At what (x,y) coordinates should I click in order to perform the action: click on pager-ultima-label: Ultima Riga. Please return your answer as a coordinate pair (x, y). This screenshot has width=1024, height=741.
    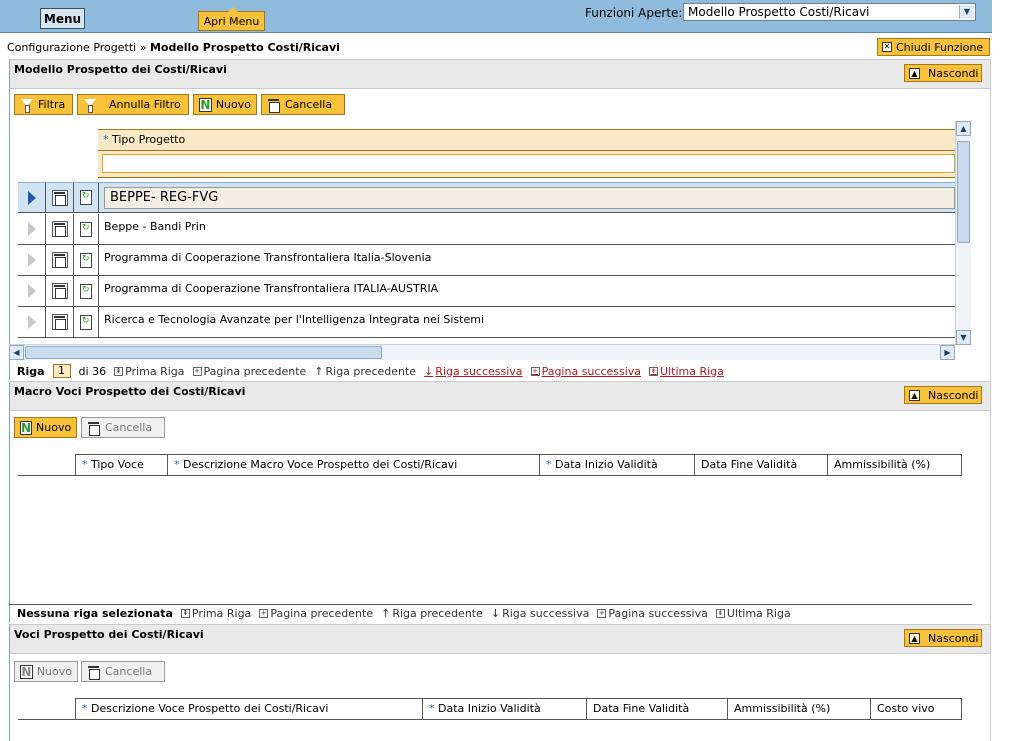
    Looking at the image, I should click on (692, 371).